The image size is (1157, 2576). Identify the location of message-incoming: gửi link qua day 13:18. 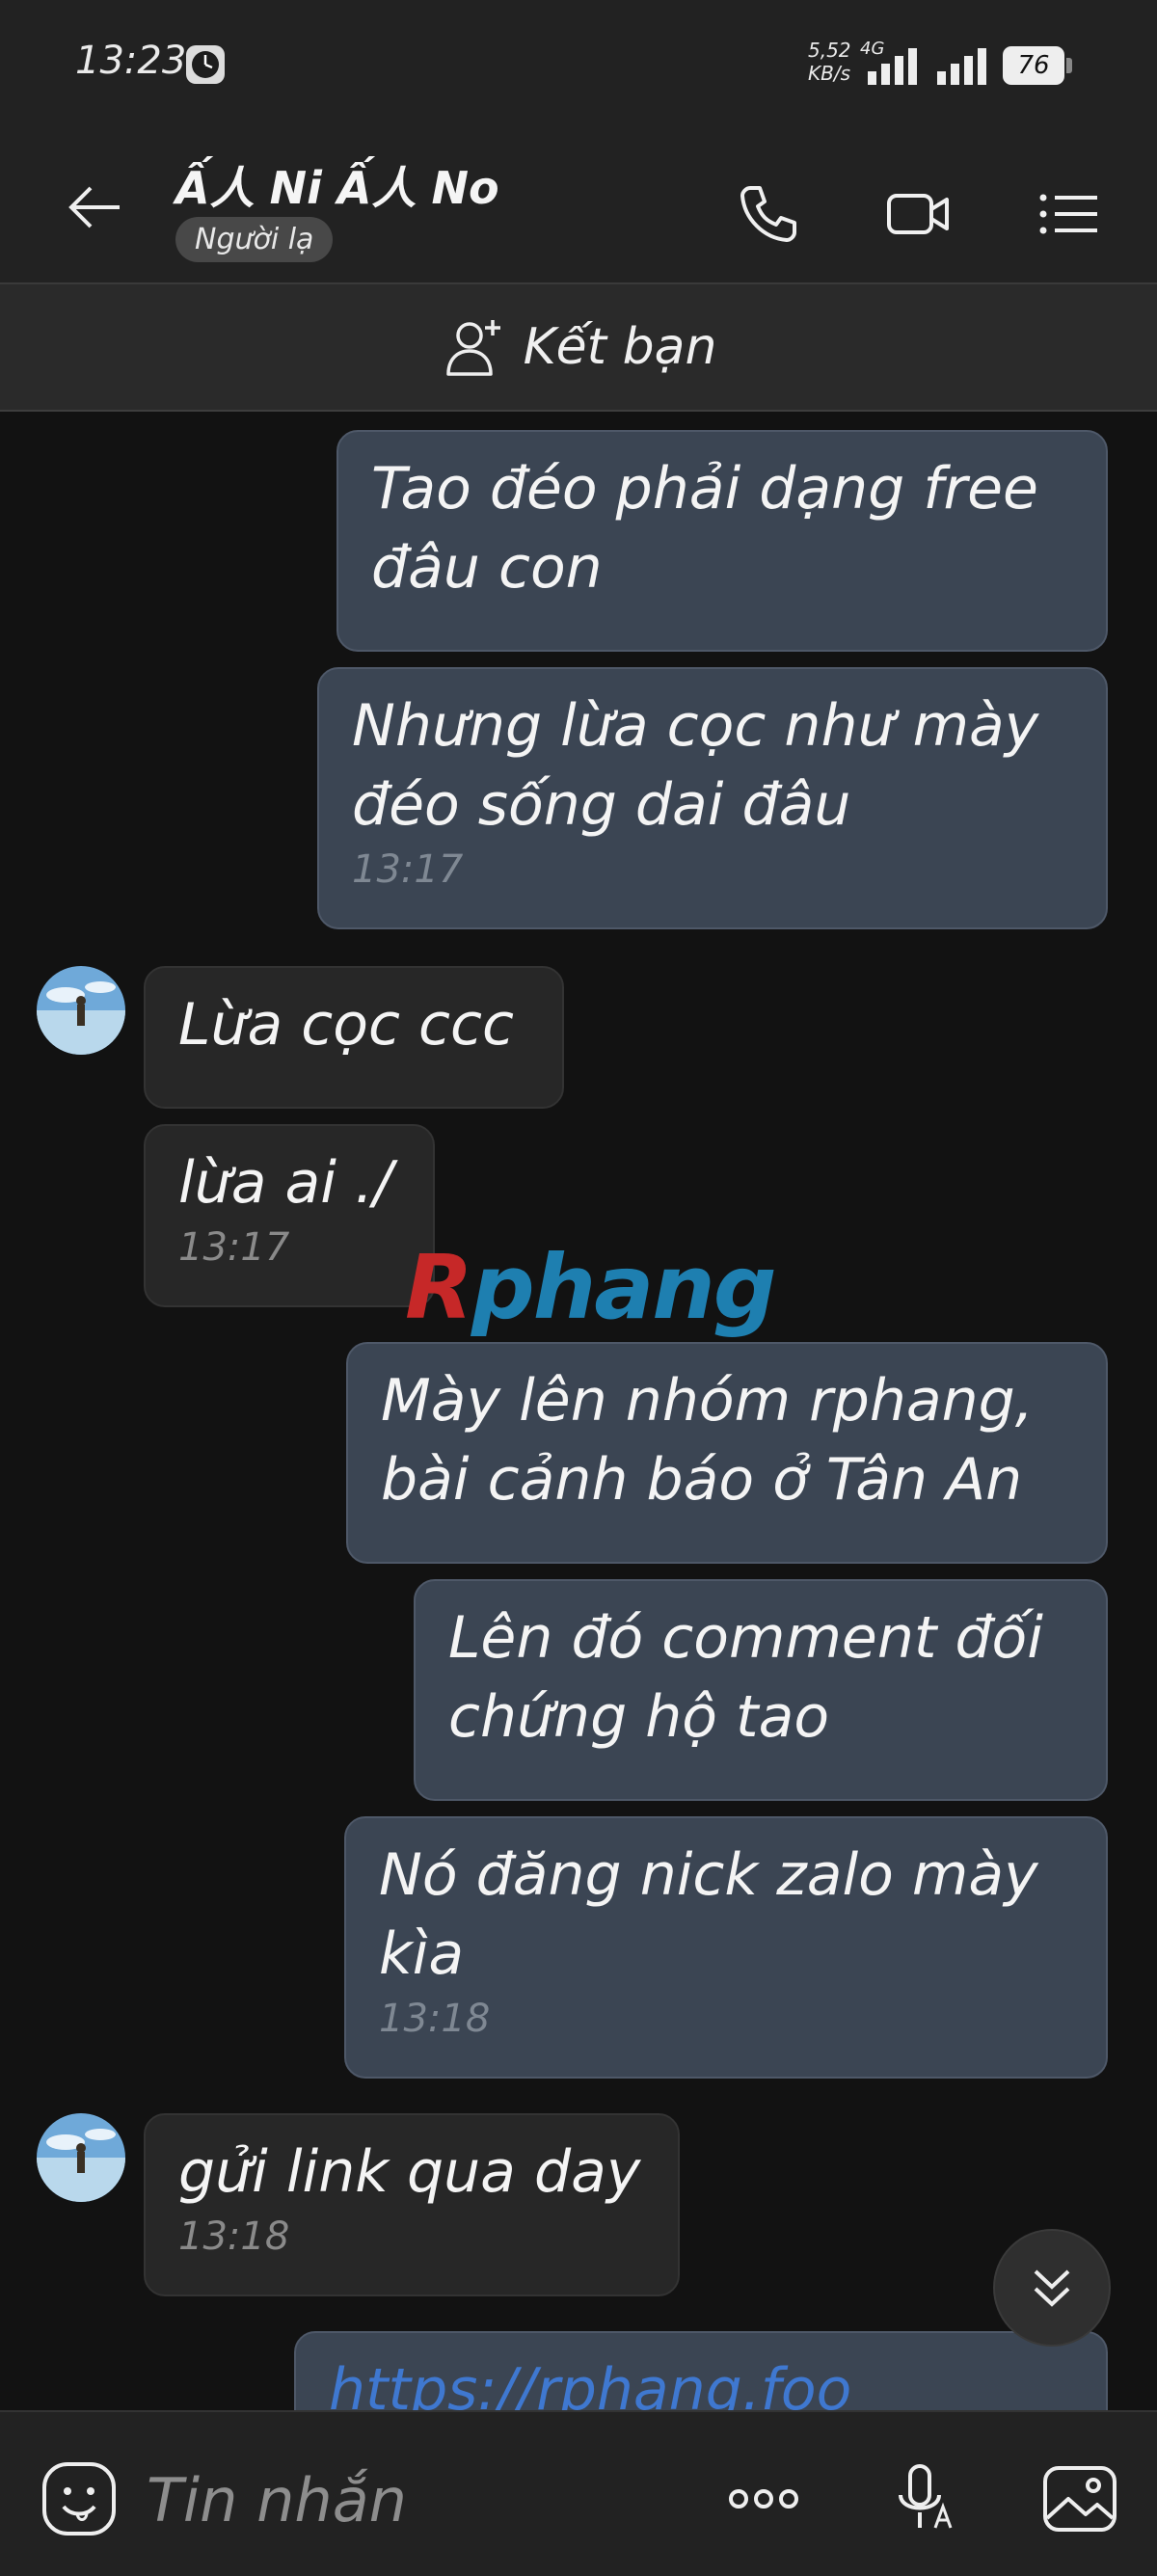
(412, 2204).